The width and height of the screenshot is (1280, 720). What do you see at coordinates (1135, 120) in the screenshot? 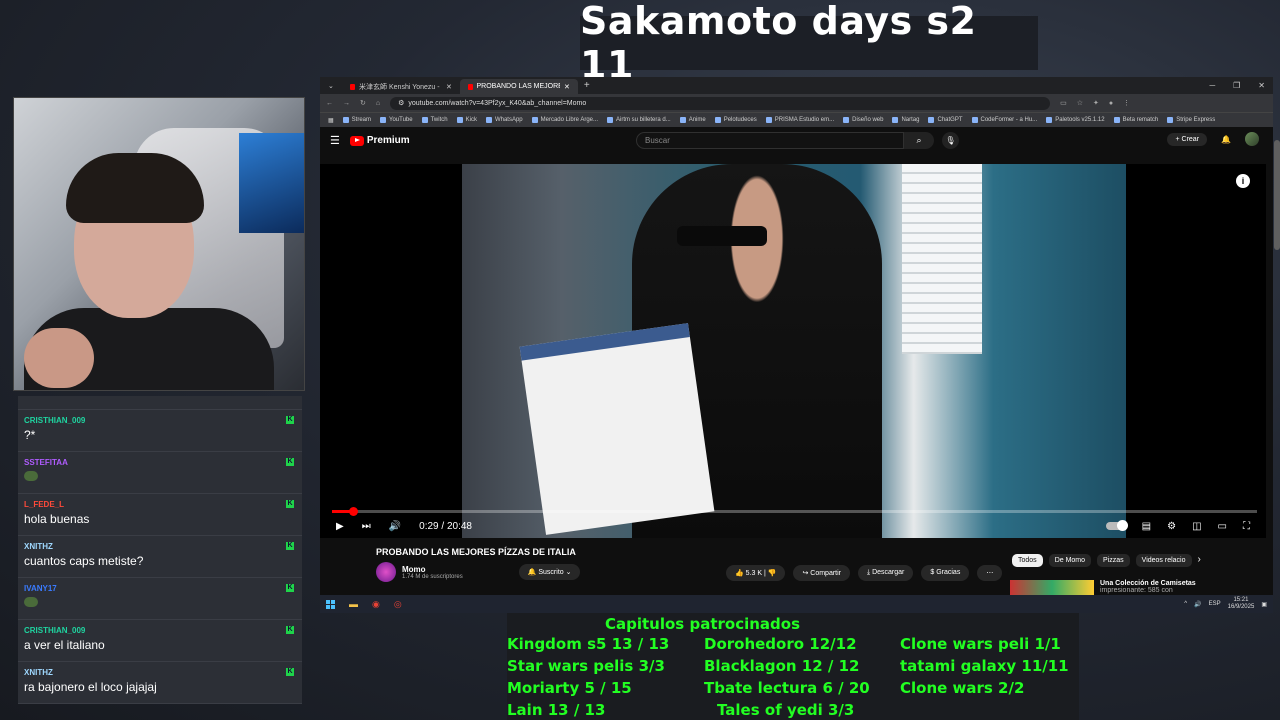
I see `bookmark-item: Beta rematch` at bounding box center [1135, 120].